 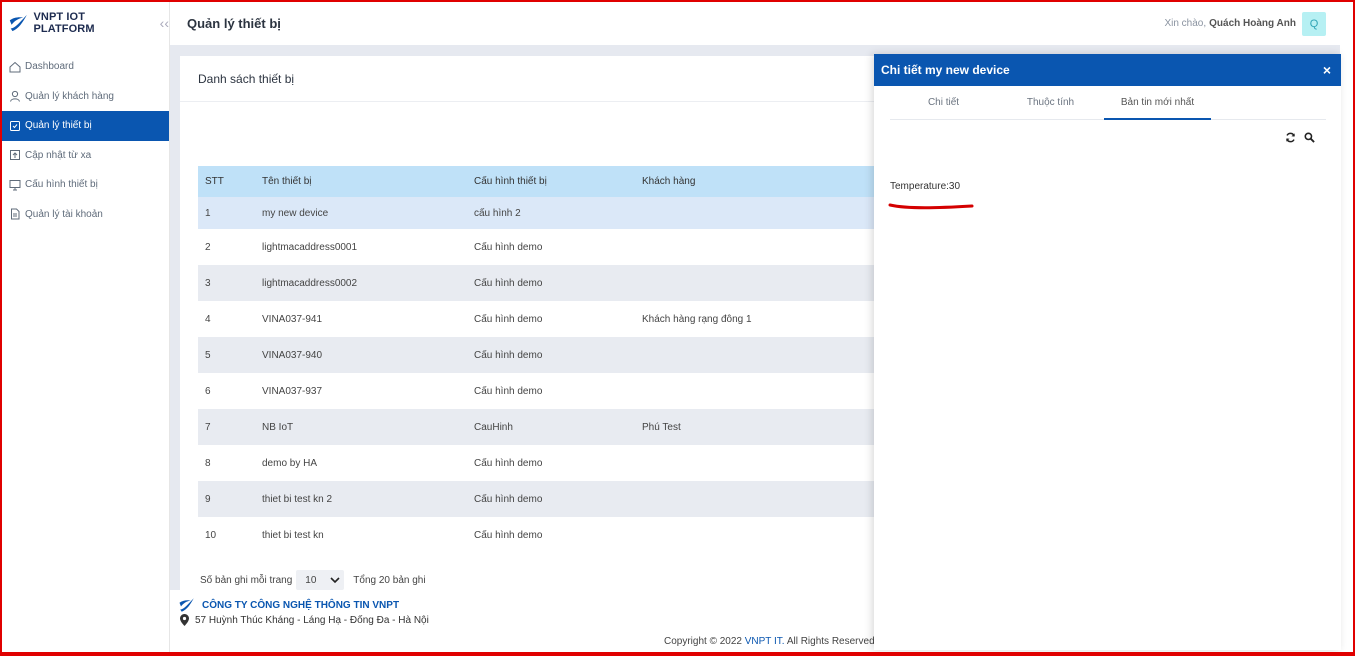 I want to click on company-name: CÔNG TY CÔNG NGHỆ THÔNG TIN VNPT, so click(x=301, y=605).